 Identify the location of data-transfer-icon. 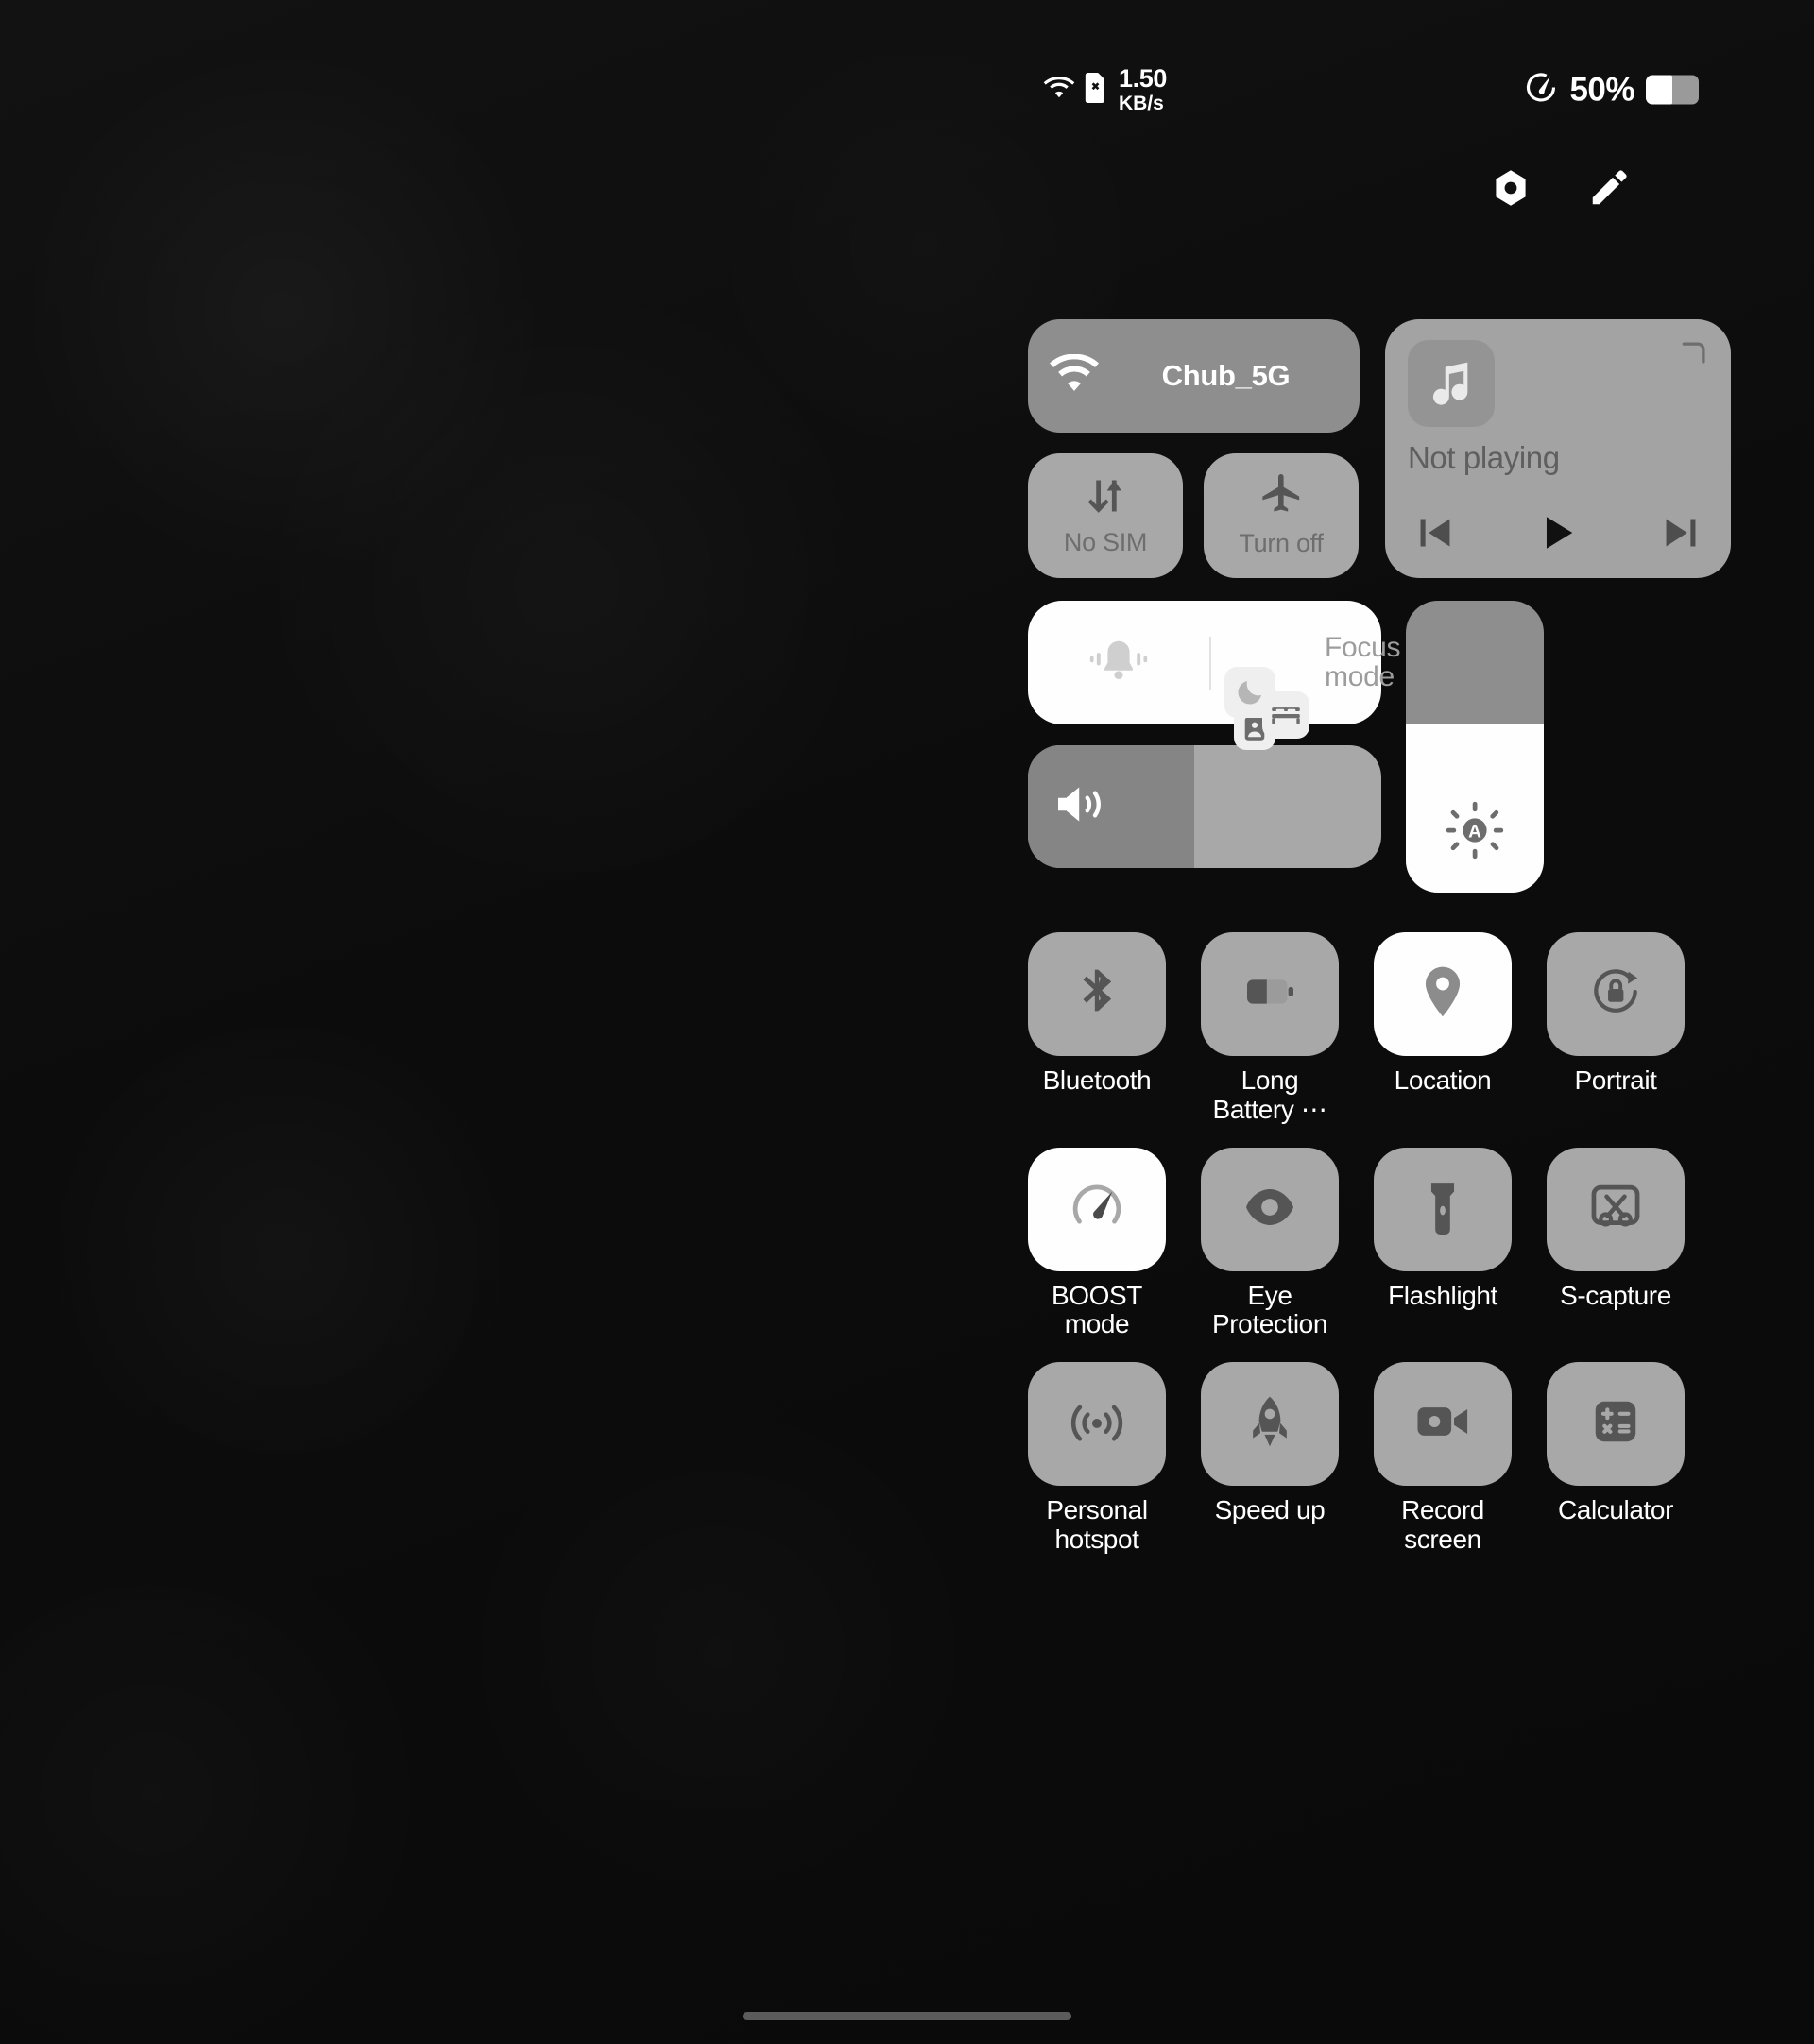
(1106, 498).